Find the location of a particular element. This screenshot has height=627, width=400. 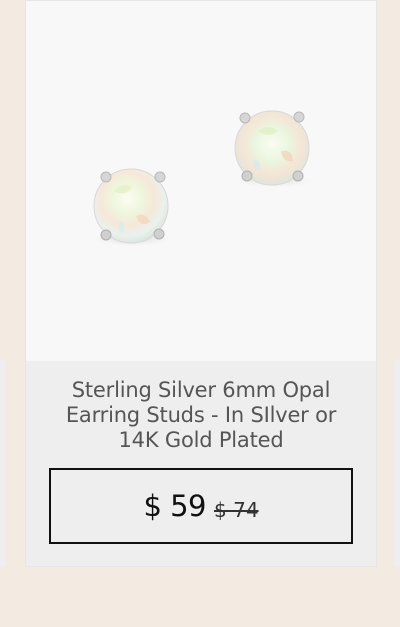

opal-earring-studs-image is located at coordinates (202, 178).